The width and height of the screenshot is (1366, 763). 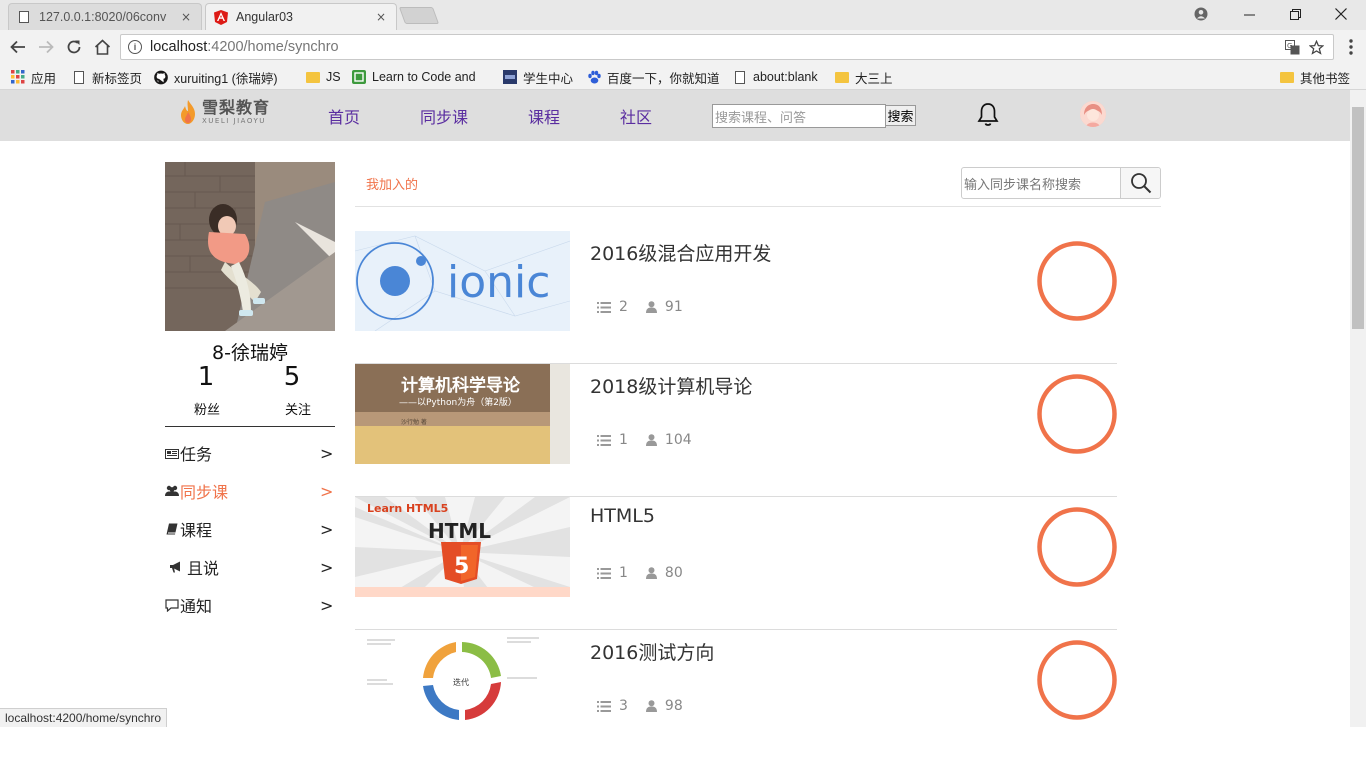 What do you see at coordinates (900, 115) in the screenshot?
I see `site-search-button: 搜索` at bounding box center [900, 115].